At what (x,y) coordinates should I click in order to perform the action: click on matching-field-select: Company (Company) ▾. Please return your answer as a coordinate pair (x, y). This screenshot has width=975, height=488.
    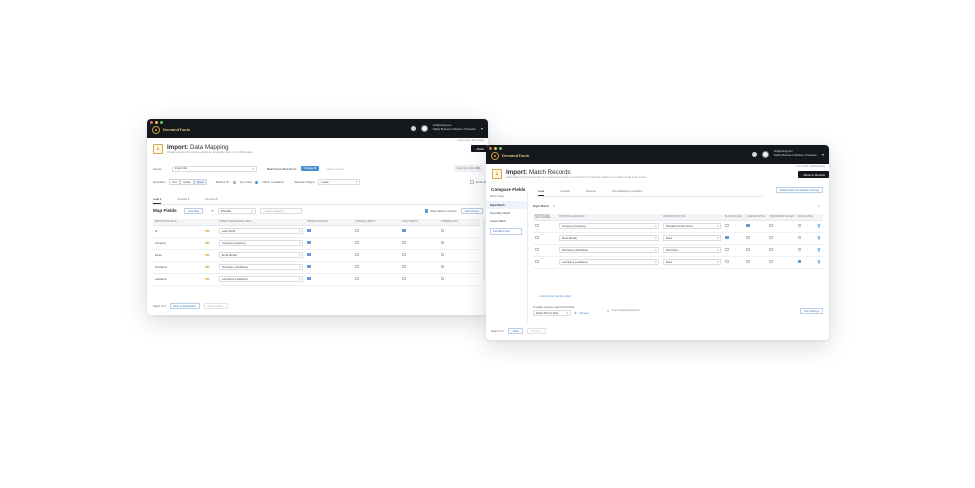
    Looking at the image, I should click on (609, 226).